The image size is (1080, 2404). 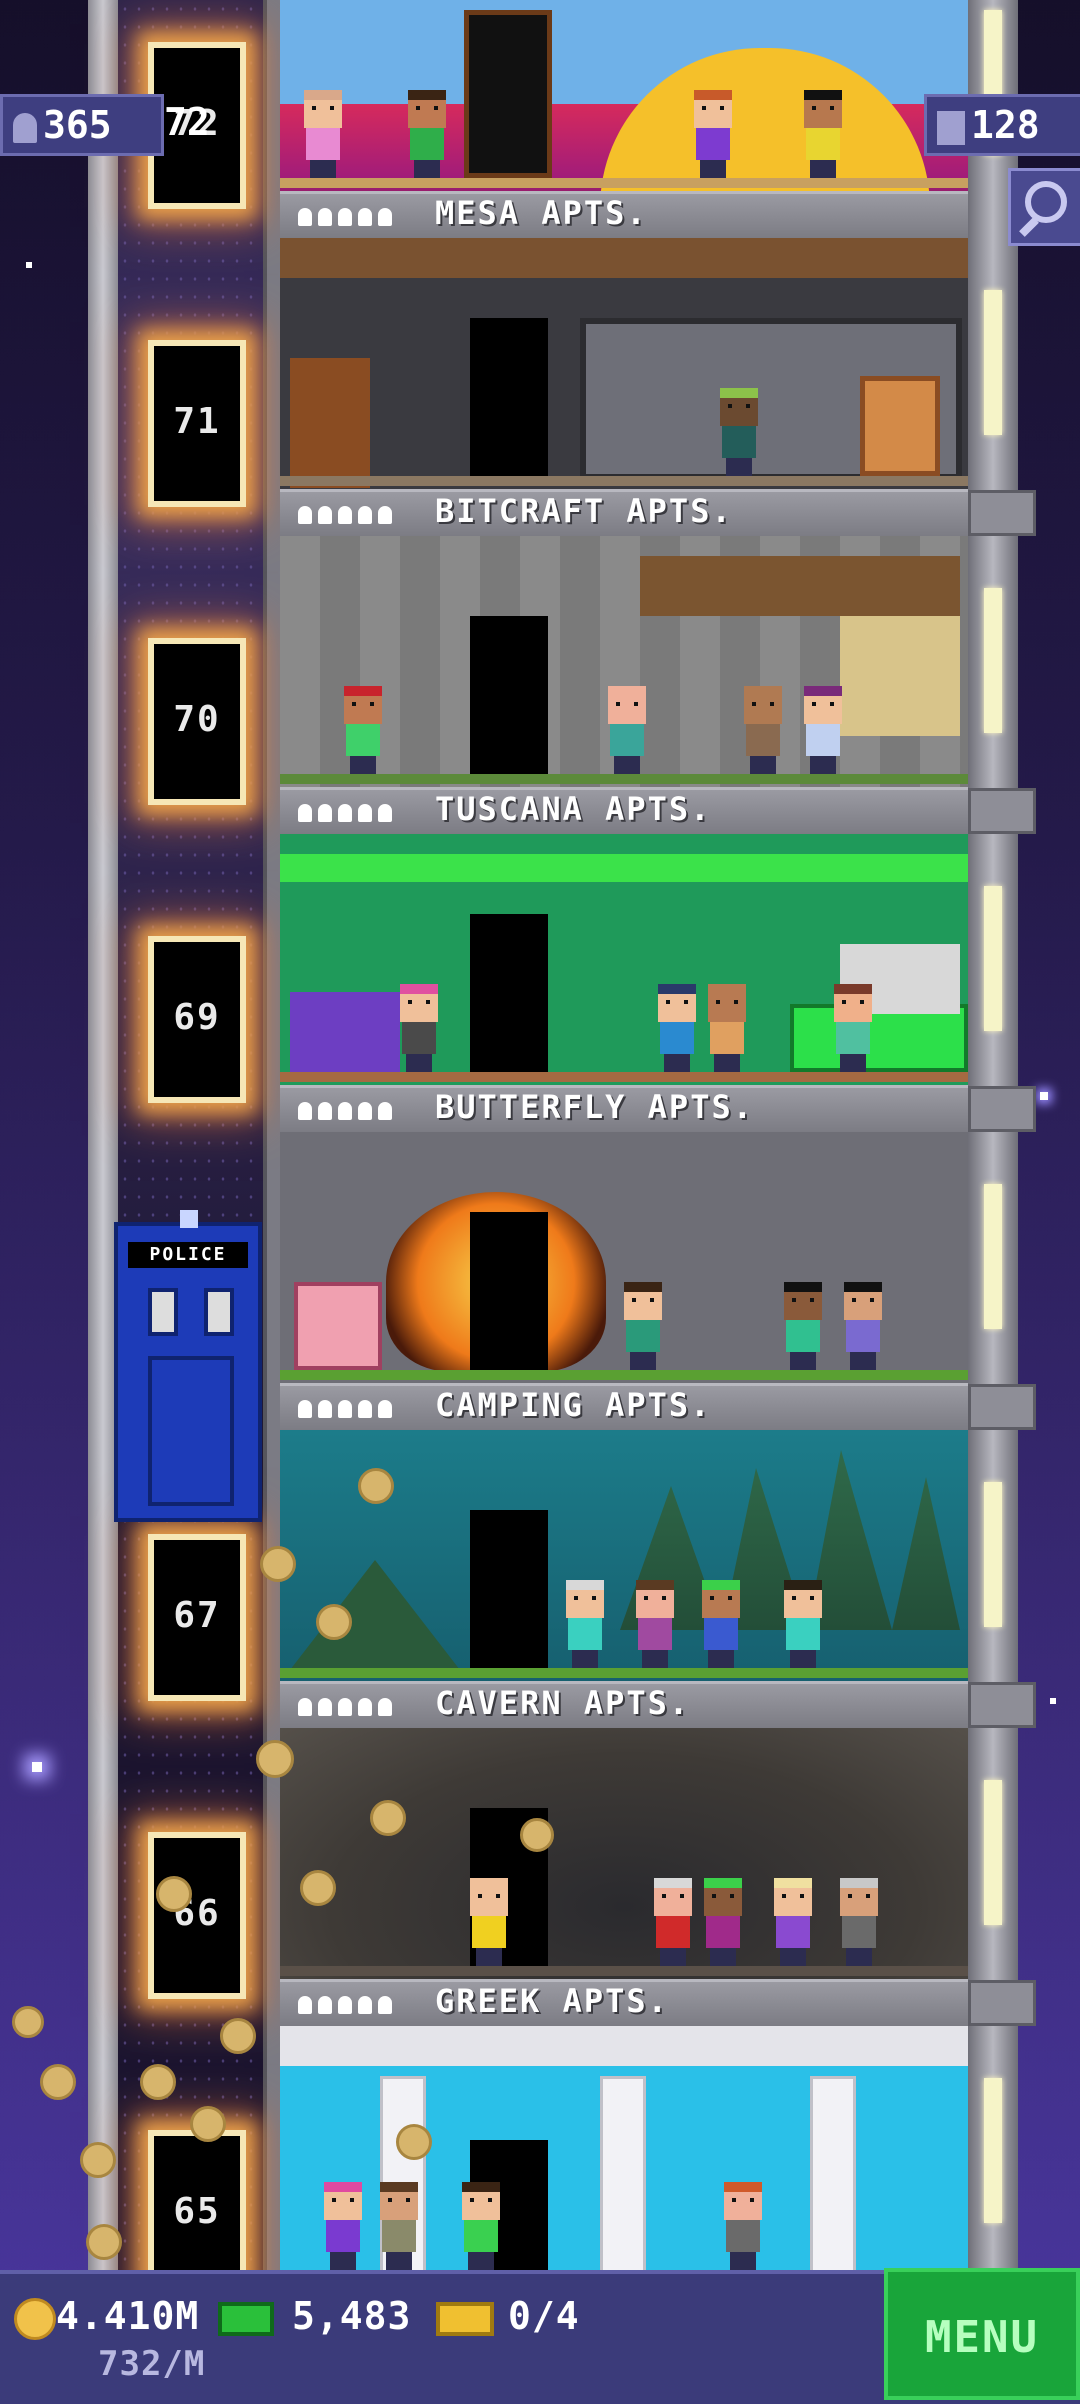 I want to click on search-button, so click(x=1044, y=207).